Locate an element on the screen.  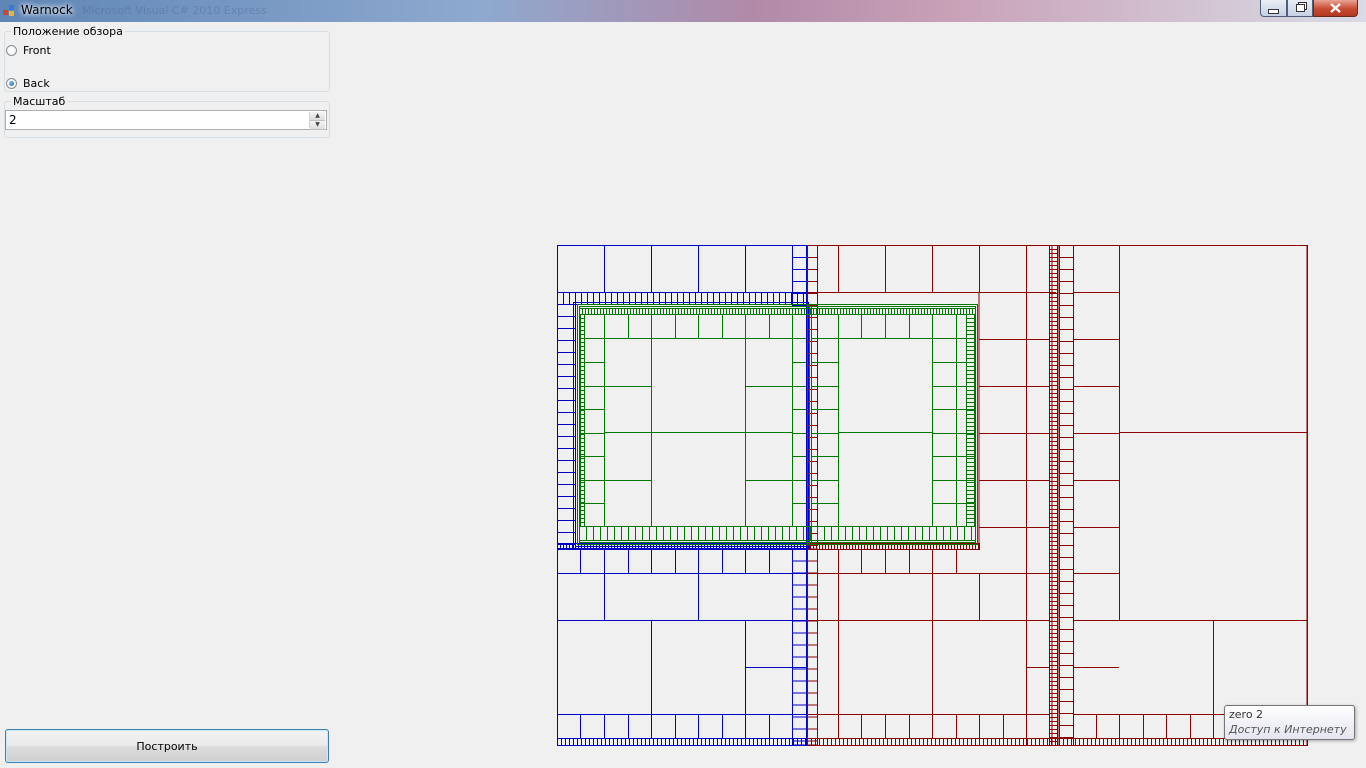
blue-border-inner is located at coordinates (691, 425).